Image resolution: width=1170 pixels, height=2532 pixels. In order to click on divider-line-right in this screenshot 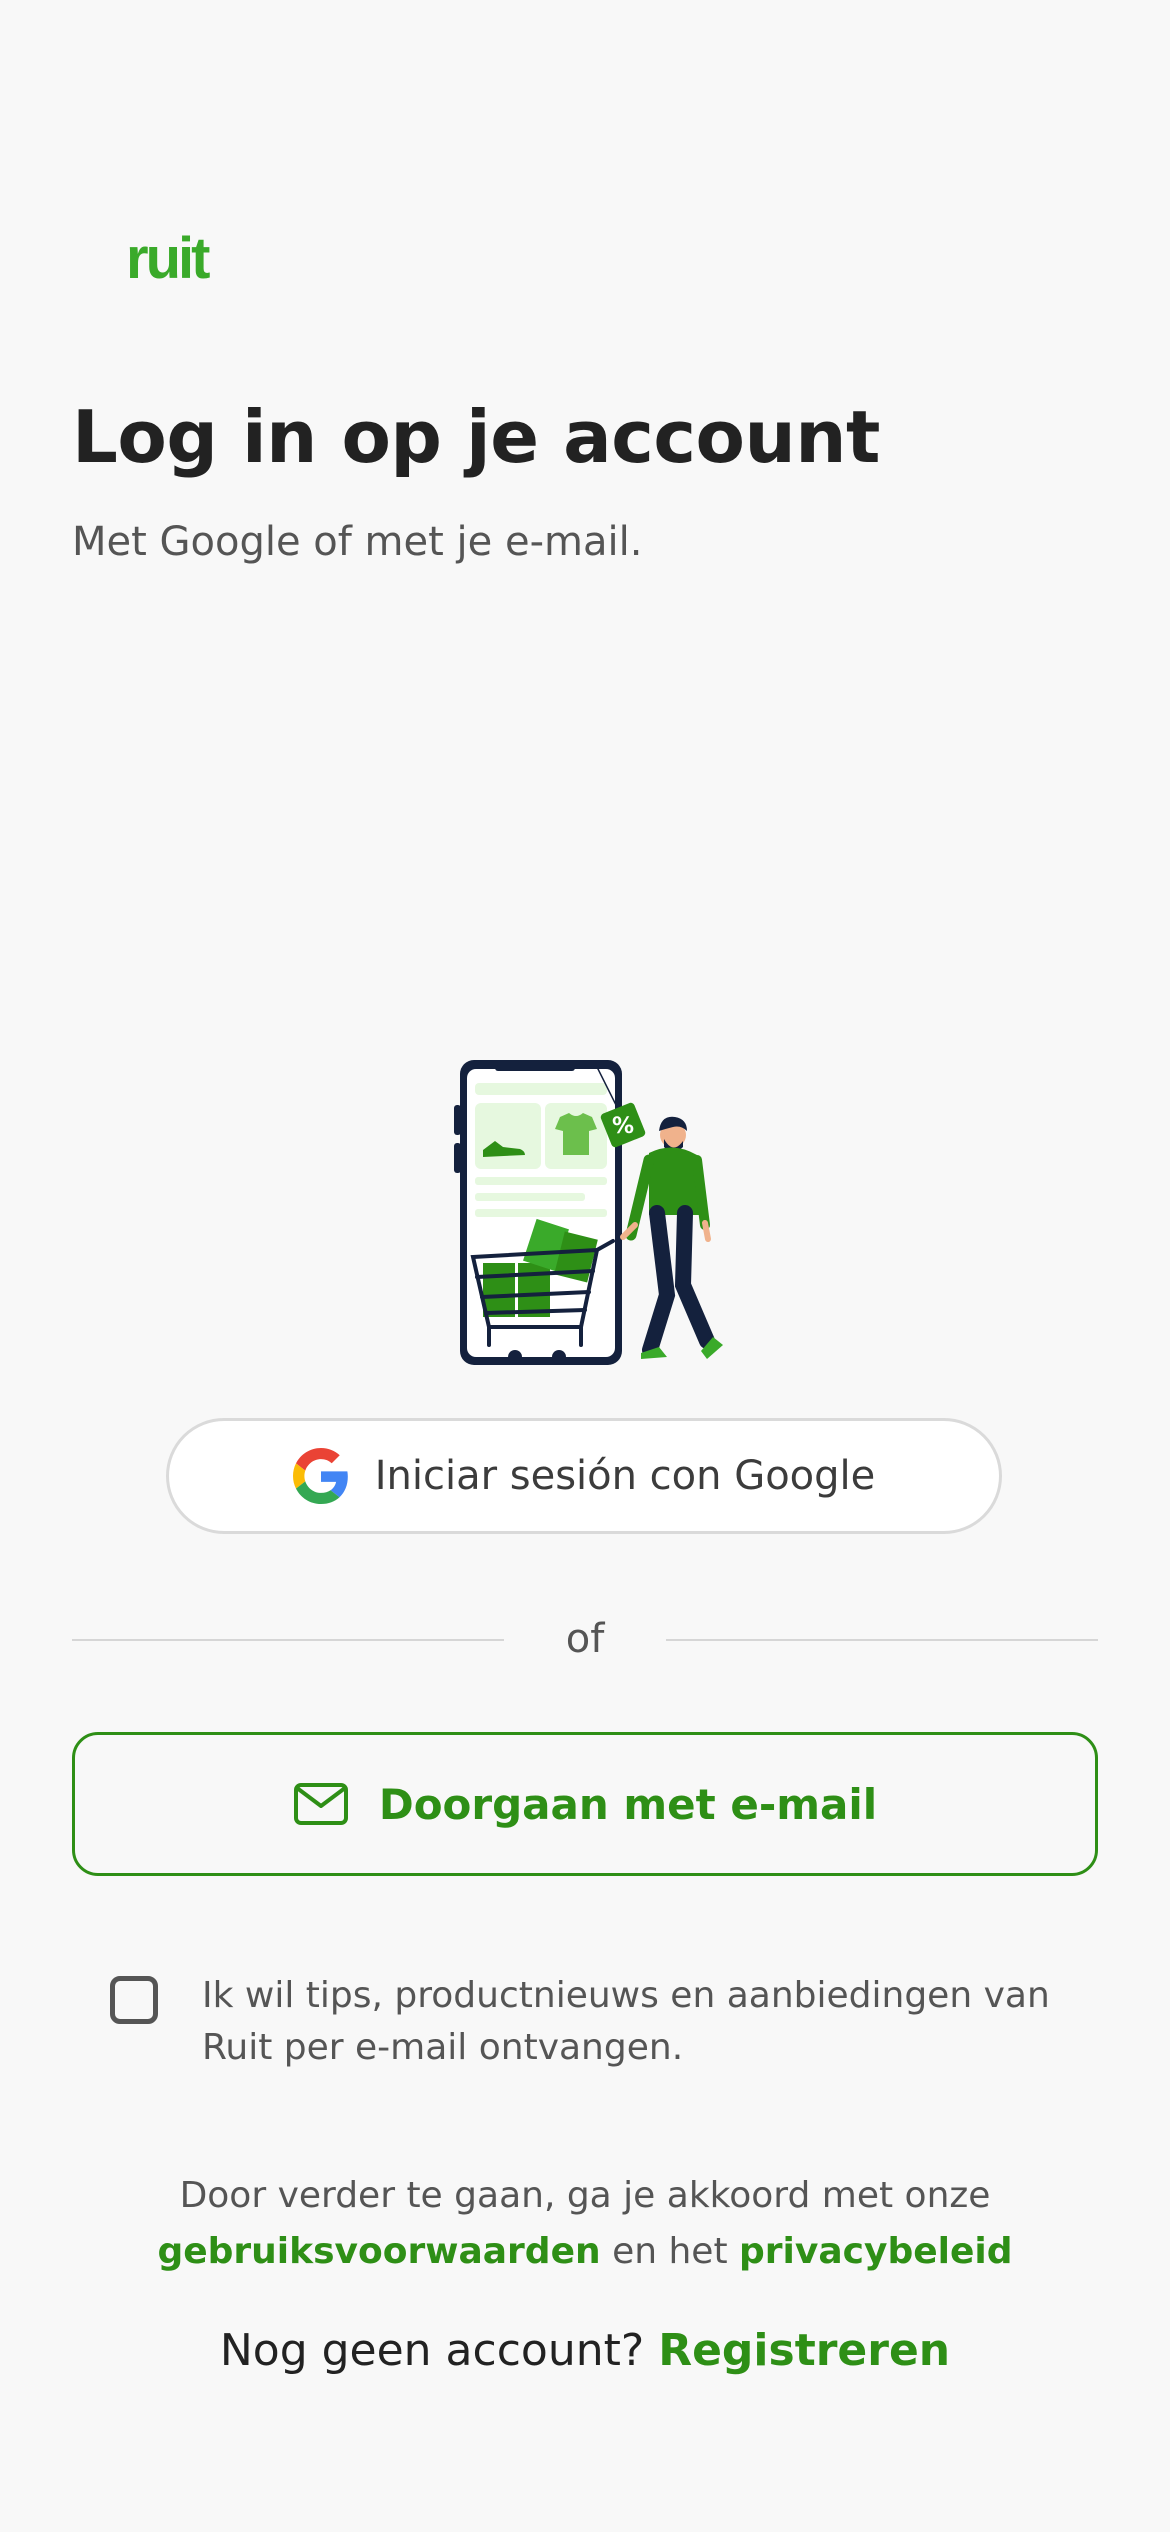, I will do `click(882, 1640)`.